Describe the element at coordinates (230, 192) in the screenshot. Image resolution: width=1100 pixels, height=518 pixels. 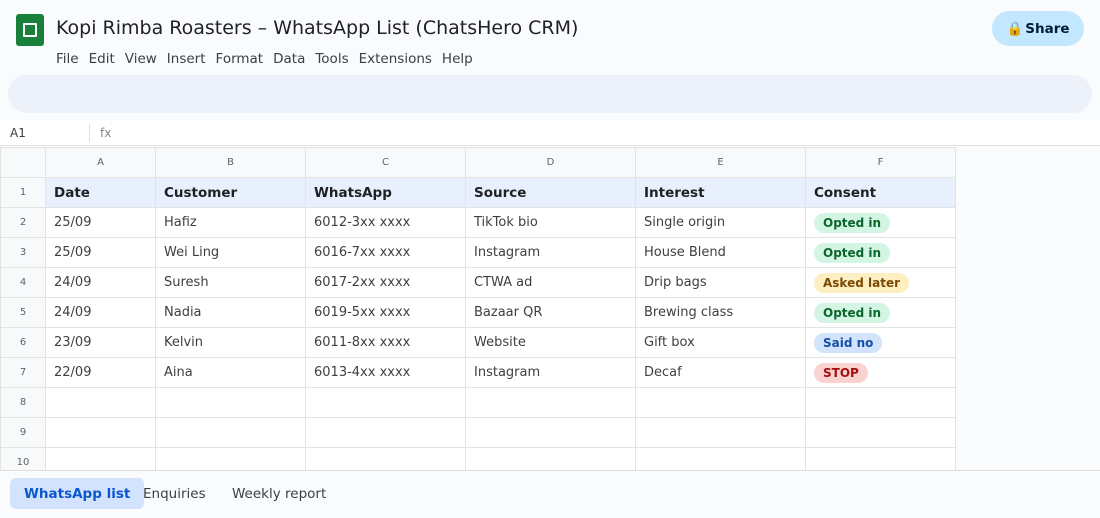
I see `header-cell-customer: Customer` at that location.